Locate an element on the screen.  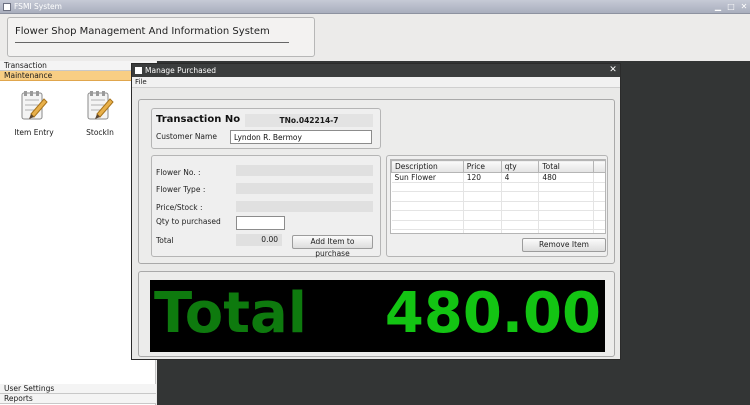
qty-input is located at coordinates (260, 223).